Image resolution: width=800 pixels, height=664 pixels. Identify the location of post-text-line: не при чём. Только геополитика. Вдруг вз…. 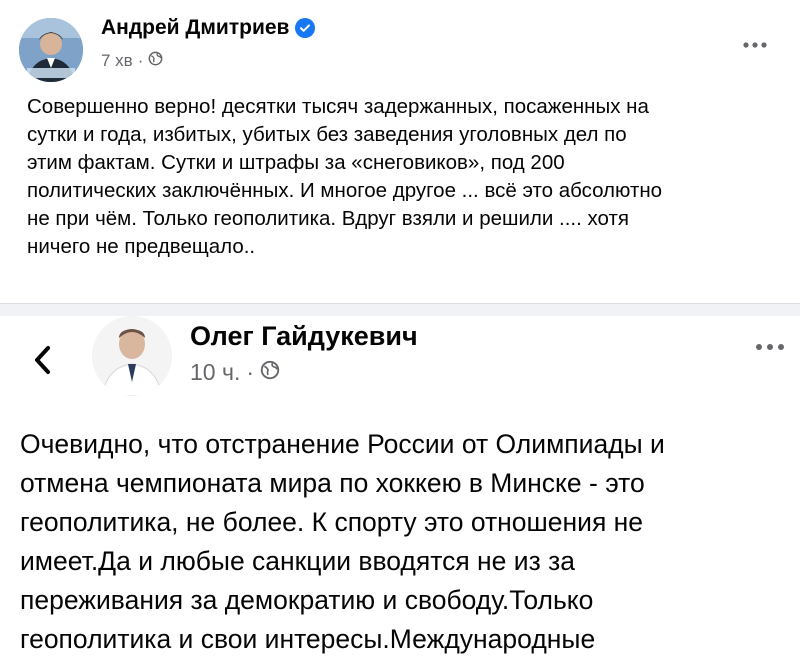
(328, 218).